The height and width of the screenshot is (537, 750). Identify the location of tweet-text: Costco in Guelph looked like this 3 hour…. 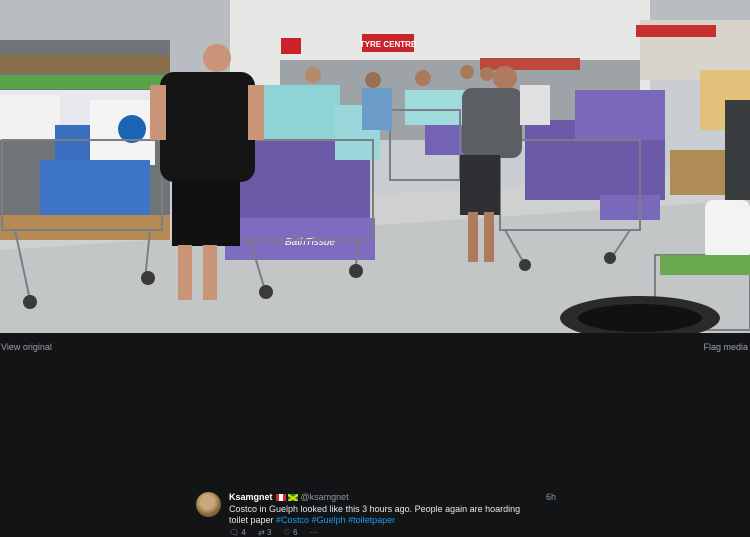
(384, 515).